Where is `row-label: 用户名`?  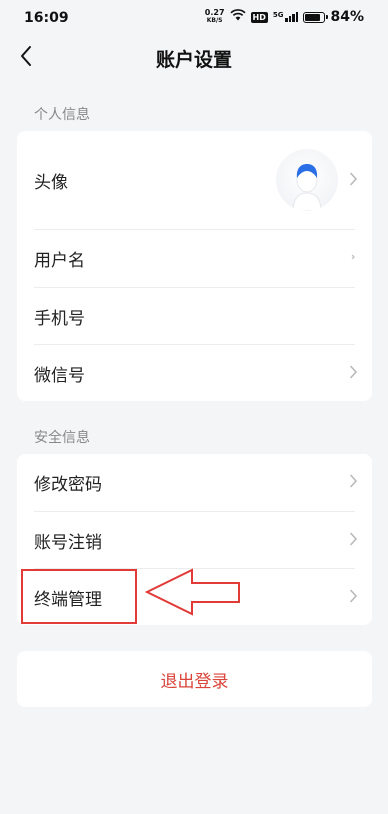
row-label: 用户名 is located at coordinates (59, 261).